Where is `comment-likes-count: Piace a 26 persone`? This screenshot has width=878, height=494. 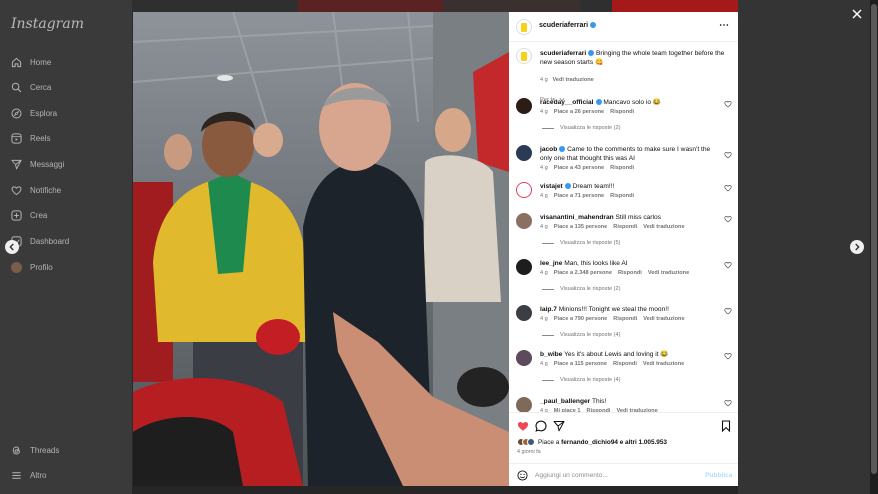 comment-likes-count: Piace a 26 persone is located at coordinates (579, 112).